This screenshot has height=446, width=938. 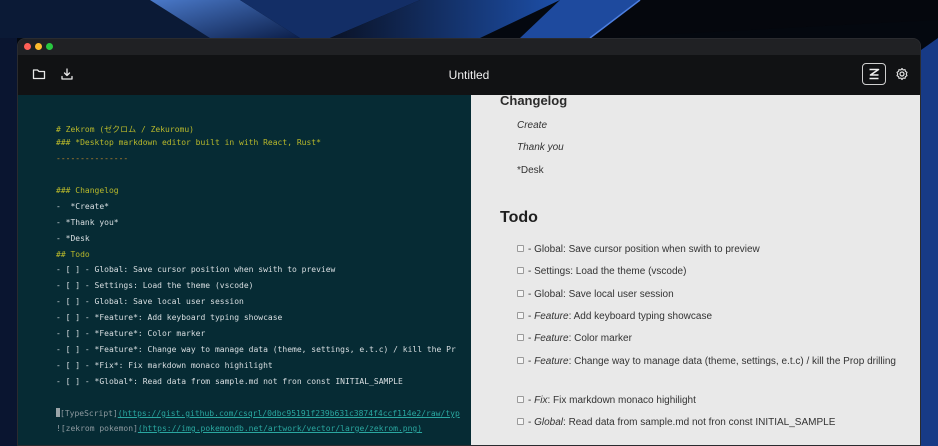 What do you see at coordinates (874, 74) in the screenshot?
I see `zekrom-logo-icon` at bounding box center [874, 74].